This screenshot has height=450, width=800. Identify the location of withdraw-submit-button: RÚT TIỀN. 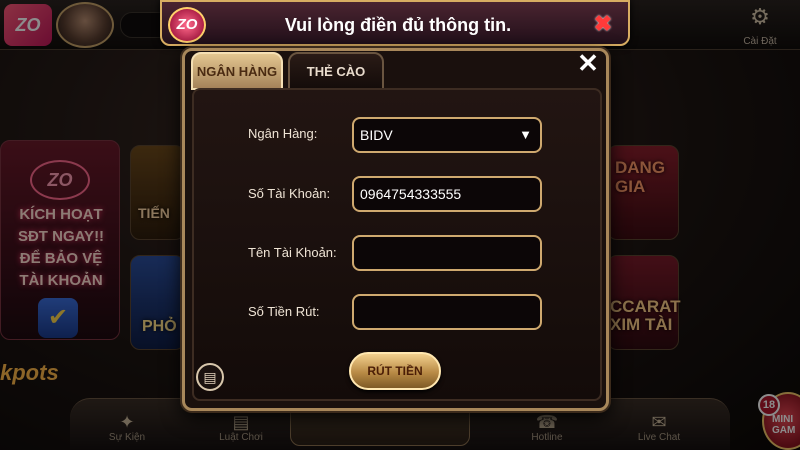
(395, 371).